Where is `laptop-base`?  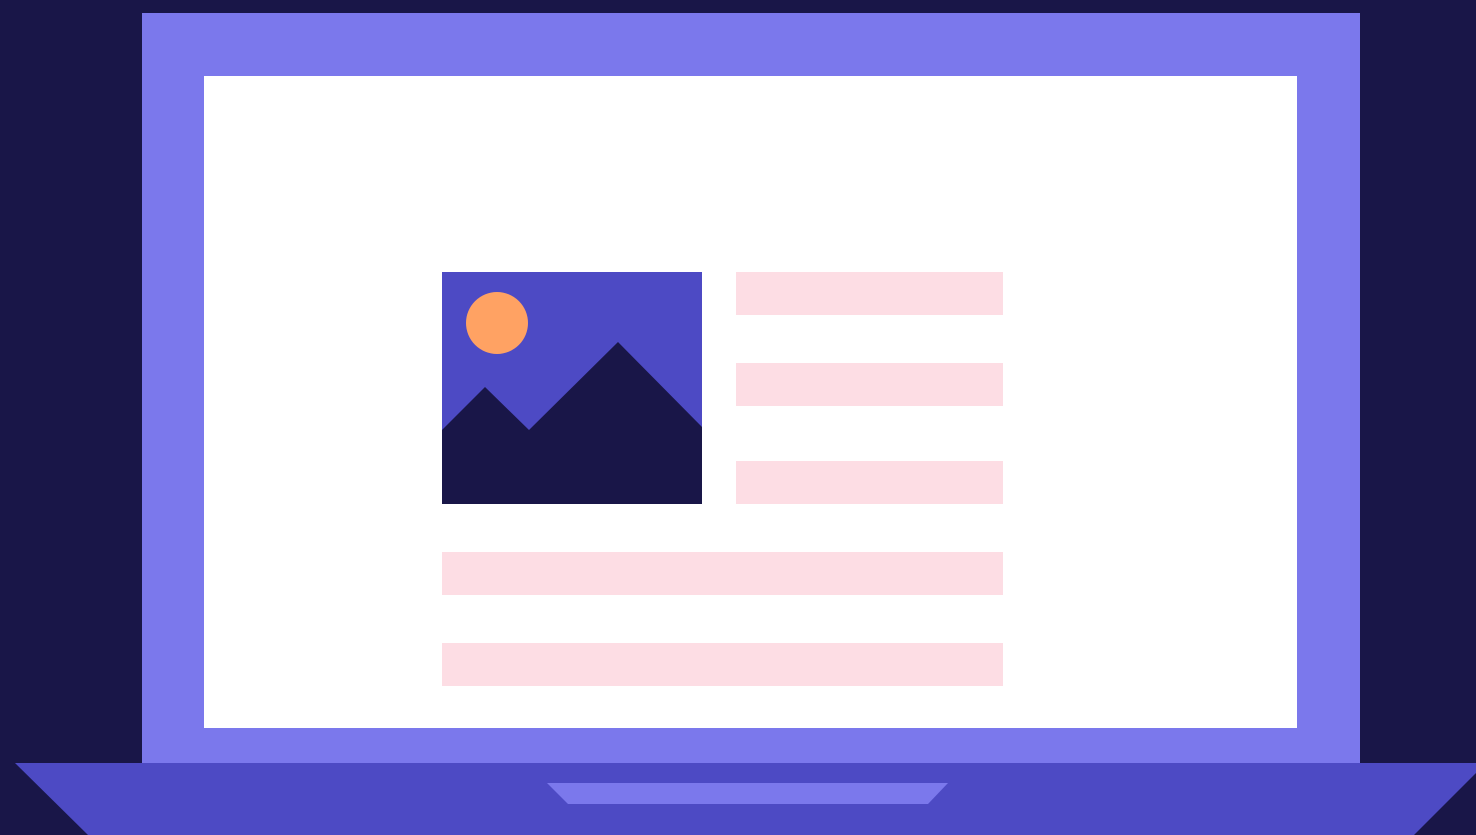 laptop-base is located at coordinates (745, 799).